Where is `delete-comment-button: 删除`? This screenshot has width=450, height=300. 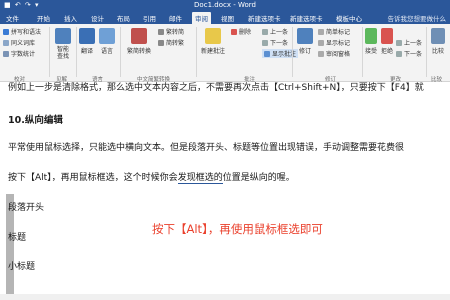 delete-comment-button: 删除 is located at coordinates (241, 31).